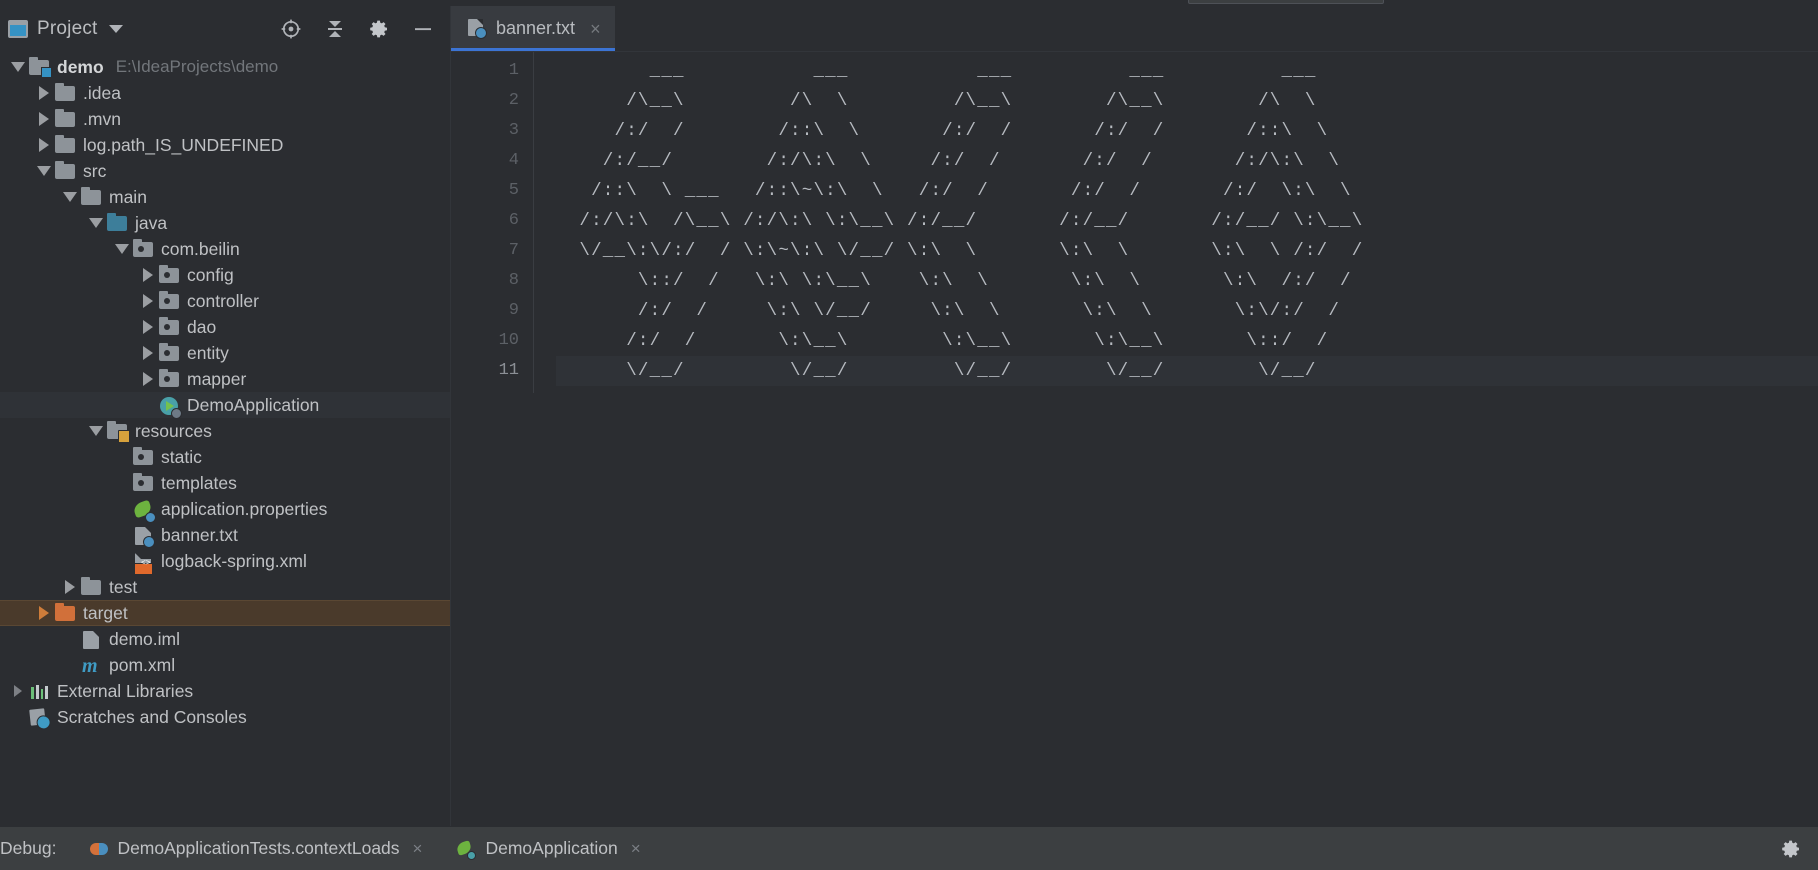 This screenshot has height=870, width=1818. What do you see at coordinates (217, 378) in the screenshot?
I see `tree-item-label: mapper` at bounding box center [217, 378].